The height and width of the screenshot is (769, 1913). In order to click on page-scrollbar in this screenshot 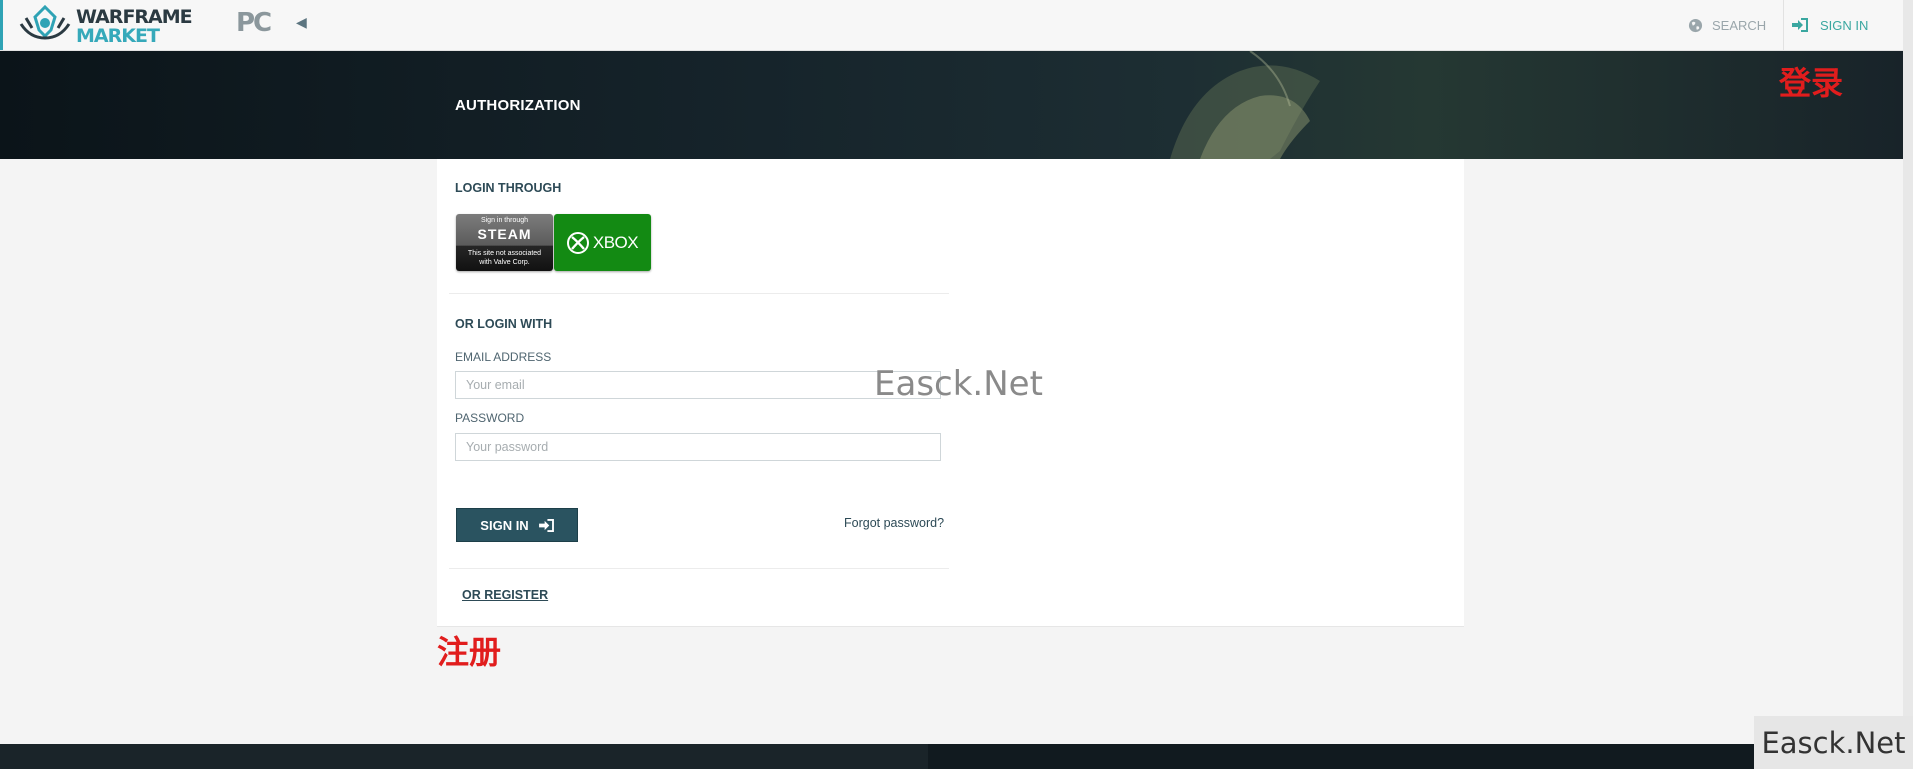, I will do `click(1908, 384)`.